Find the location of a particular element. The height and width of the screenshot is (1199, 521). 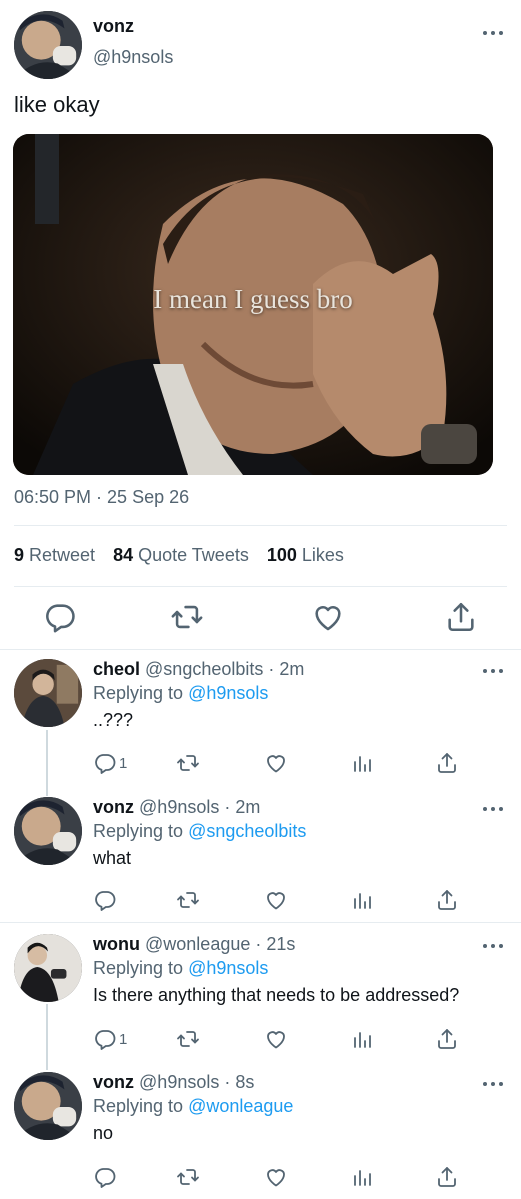

author-handle: @h9nsols is located at coordinates (133, 57).